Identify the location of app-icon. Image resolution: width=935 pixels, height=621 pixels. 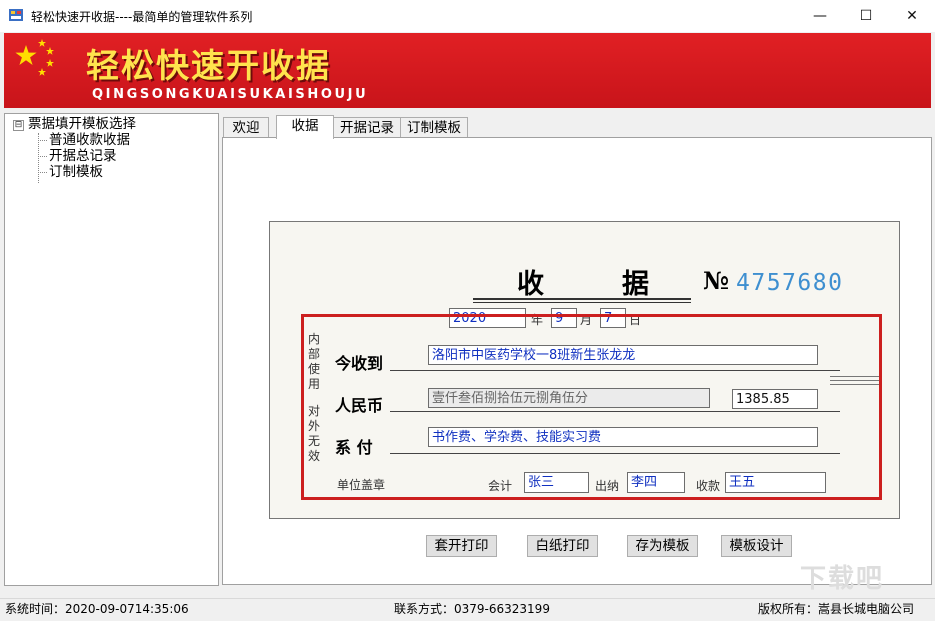
(16, 15).